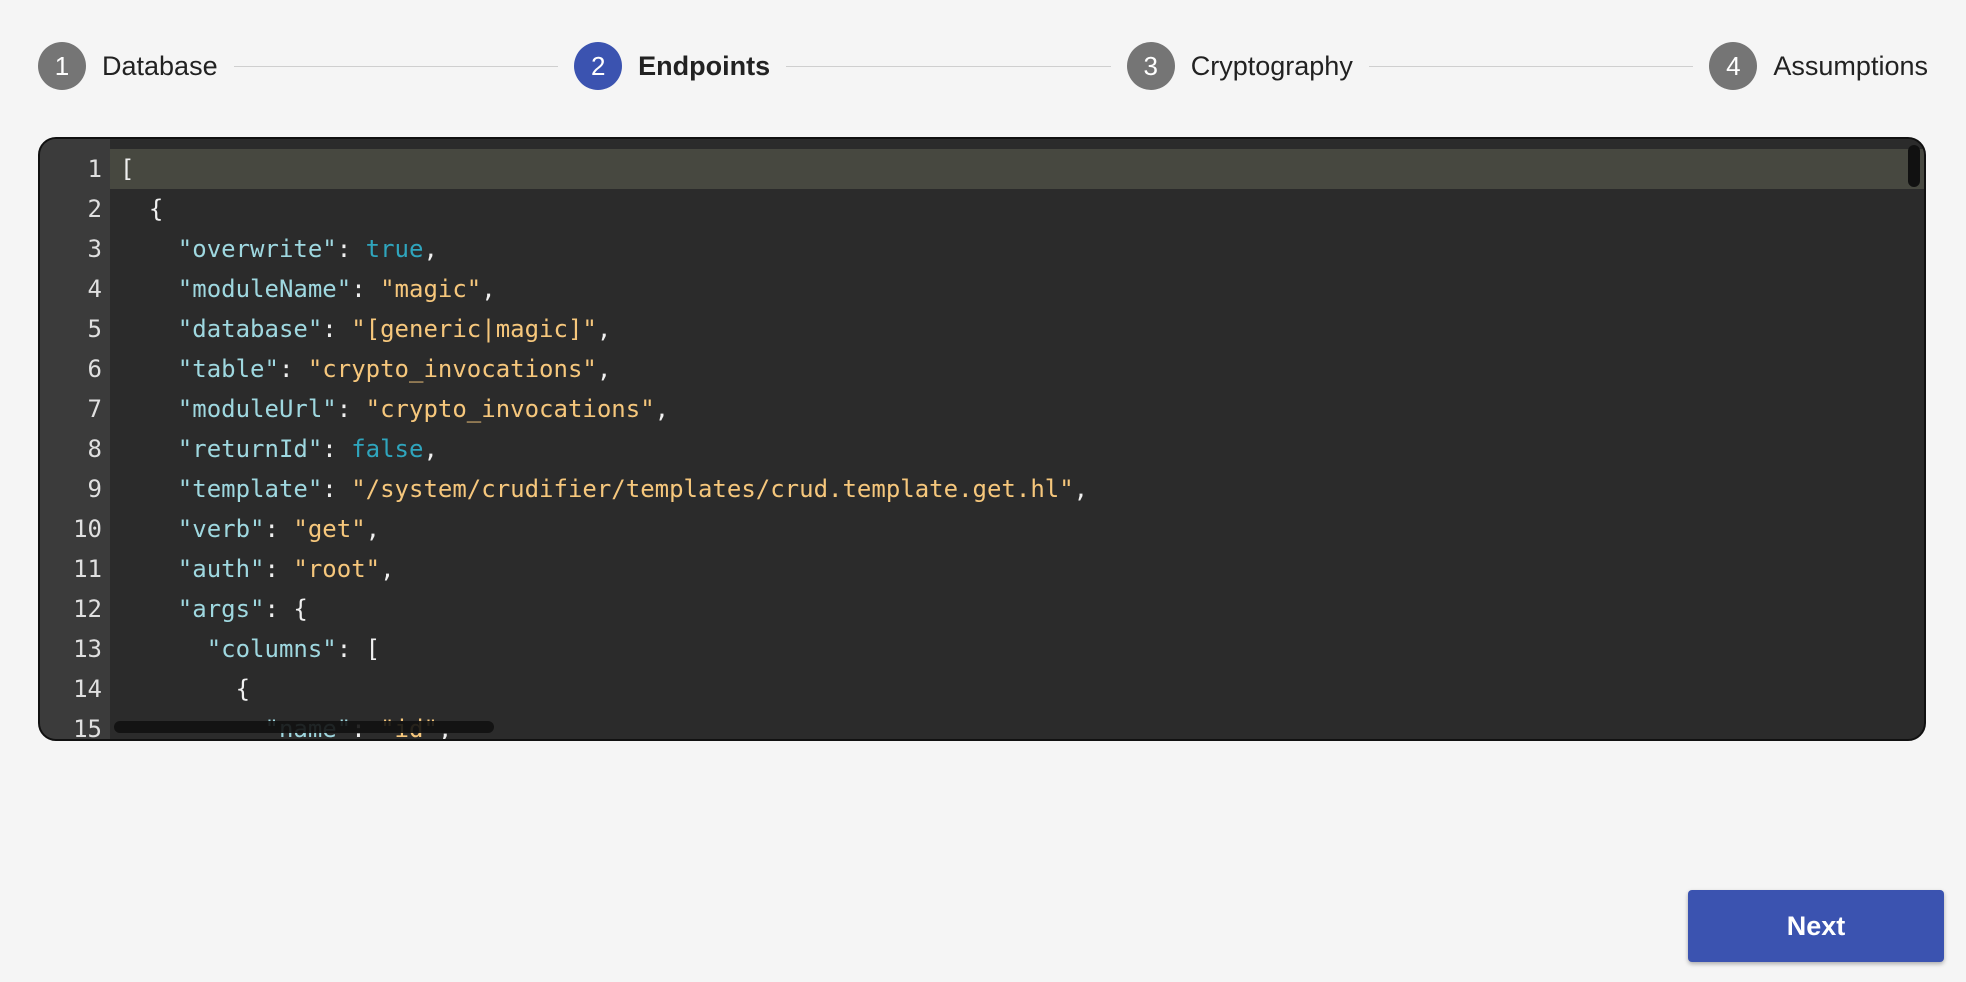  I want to click on step-label: Database, so click(160, 65).